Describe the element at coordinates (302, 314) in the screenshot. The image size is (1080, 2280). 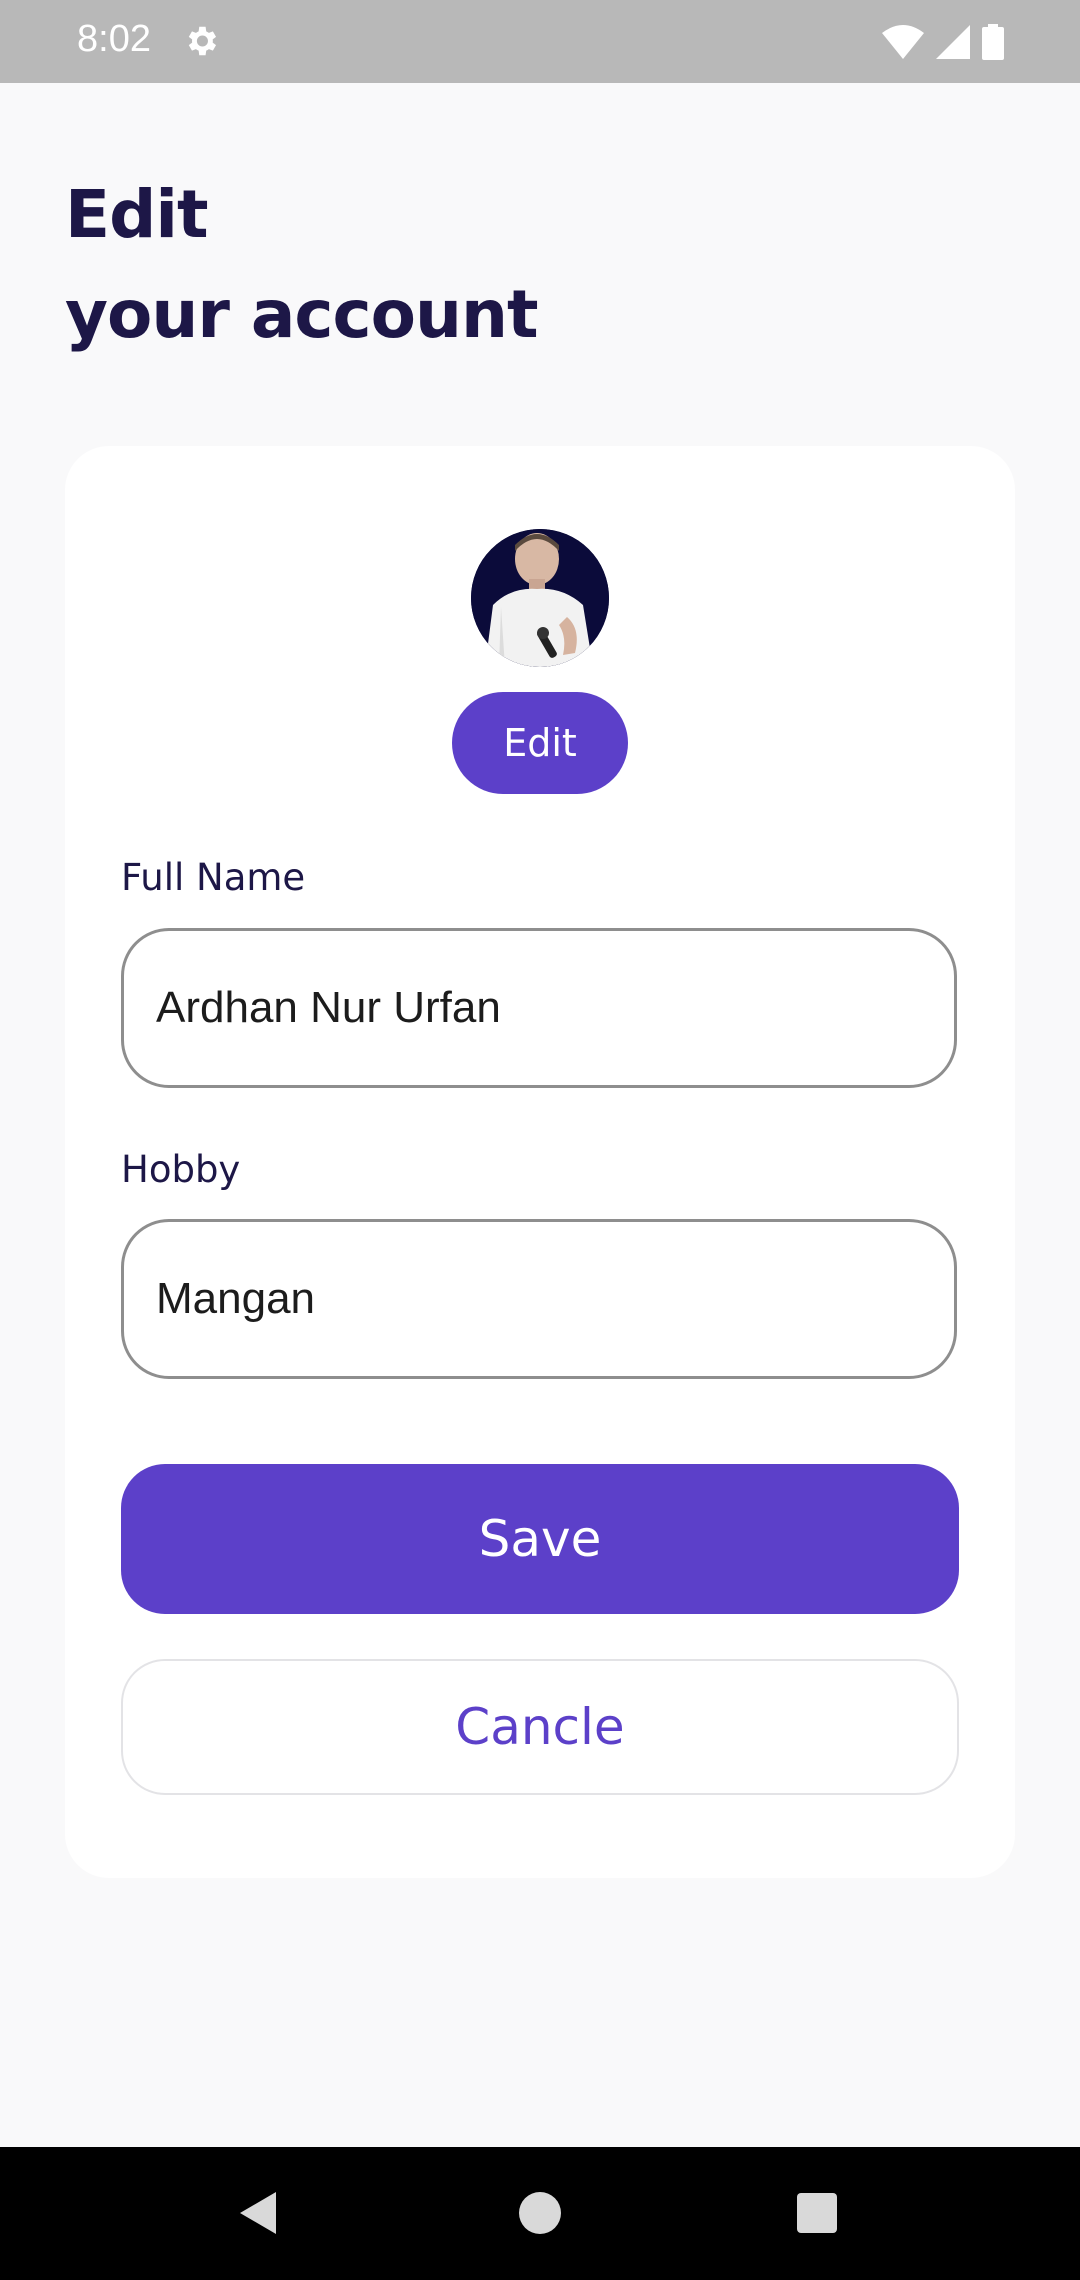
I see `page-title-line2: your account` at that location.